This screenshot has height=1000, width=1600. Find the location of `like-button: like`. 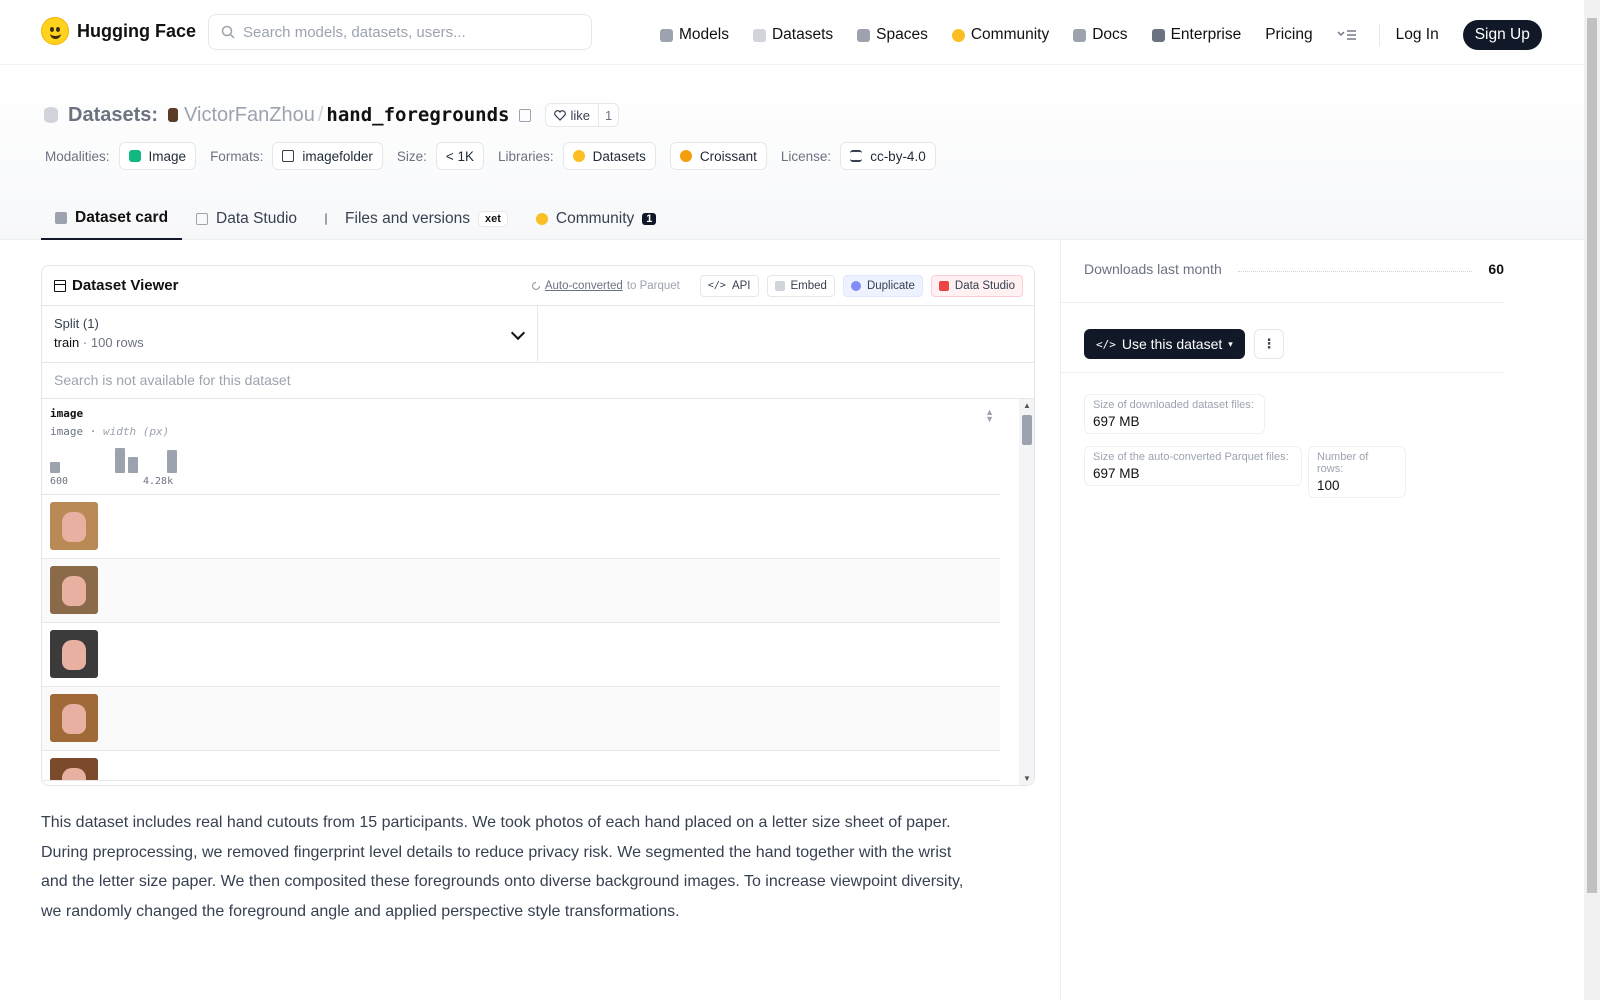

like-button: like is located at coordinates (572, 115).